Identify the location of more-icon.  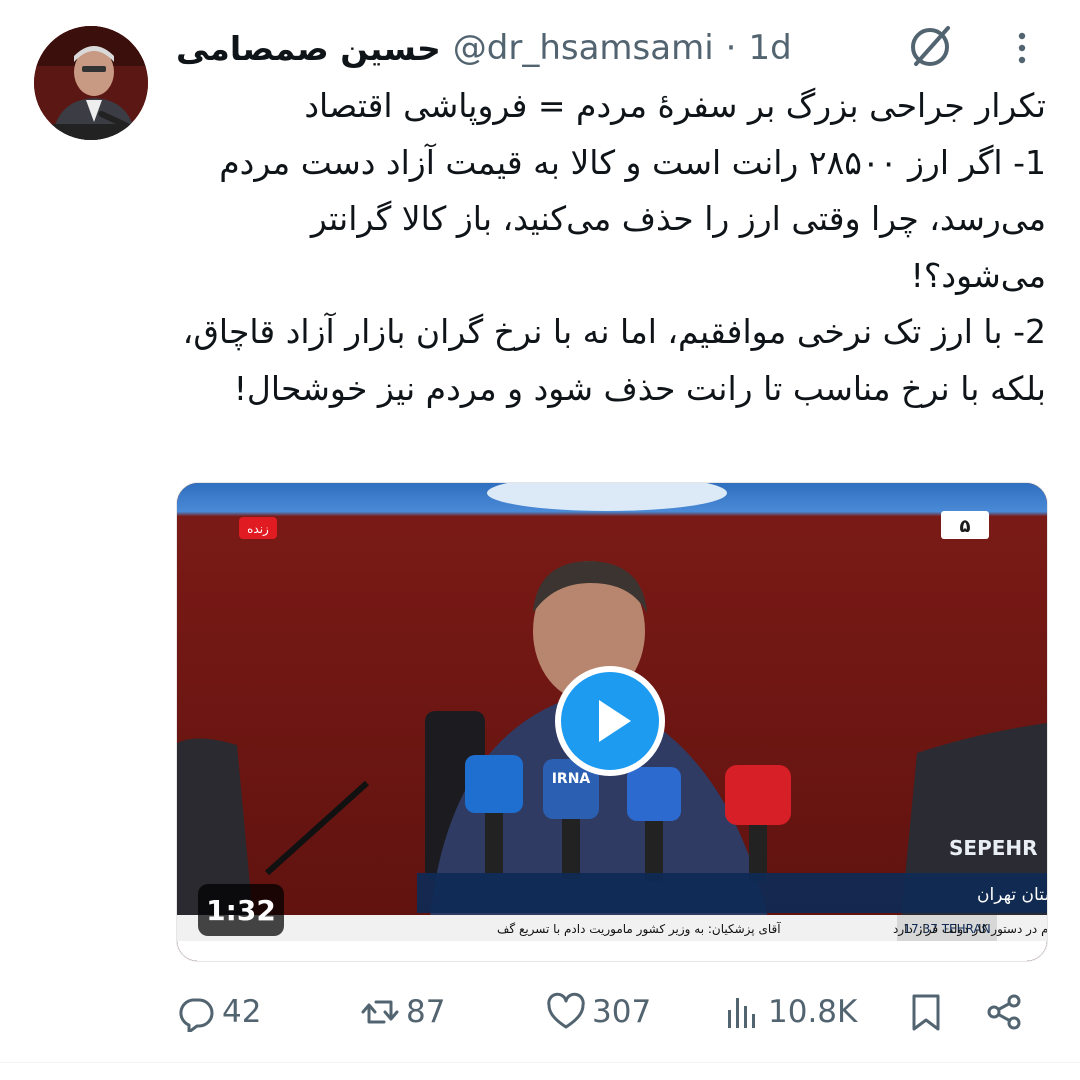
(1022, 48).